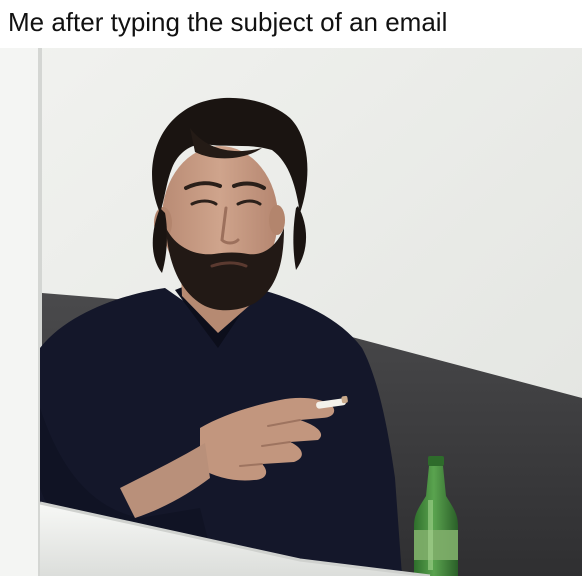  I want to click on bottle-highlight, so click(430, 535).